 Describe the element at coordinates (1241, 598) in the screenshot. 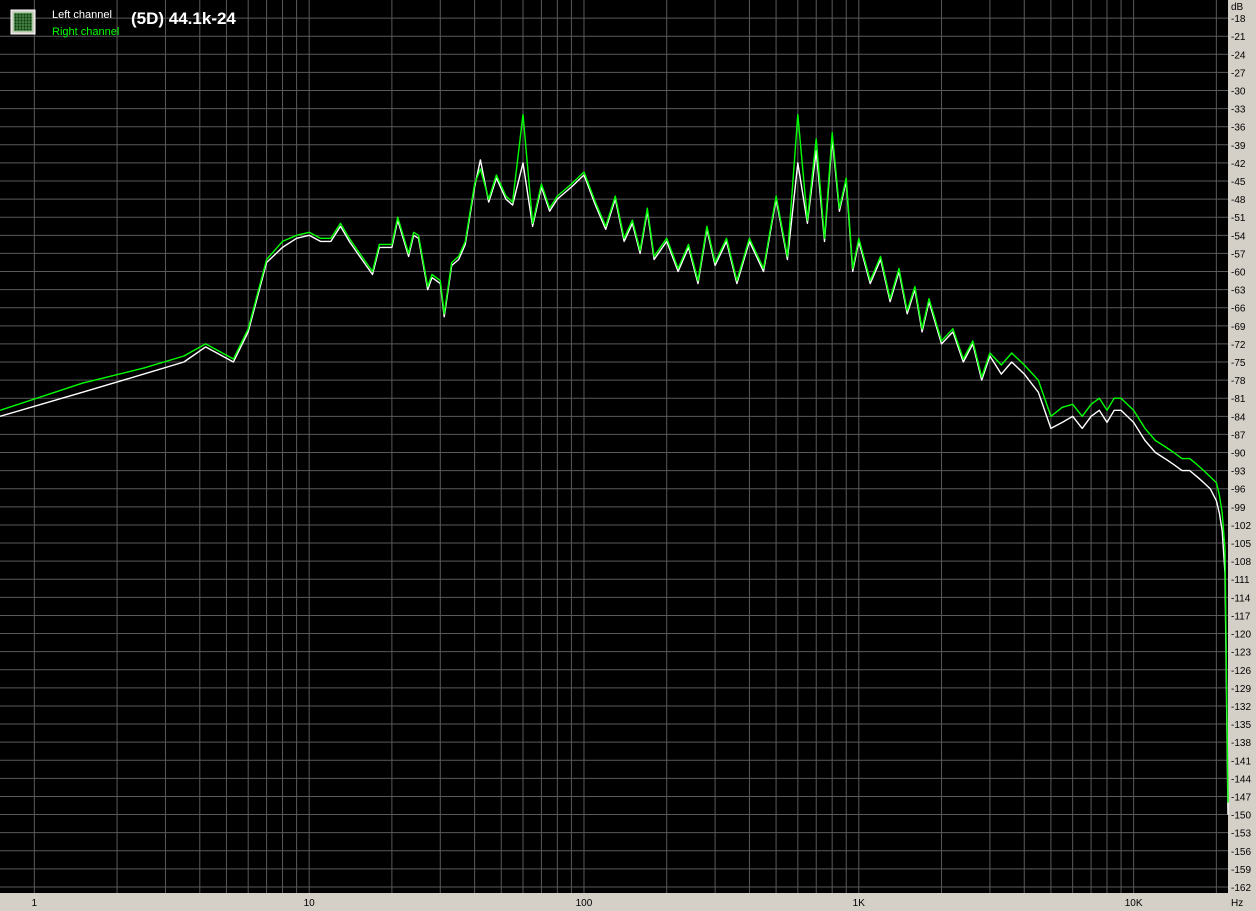

I see `y-tick-label: -114` at that location.